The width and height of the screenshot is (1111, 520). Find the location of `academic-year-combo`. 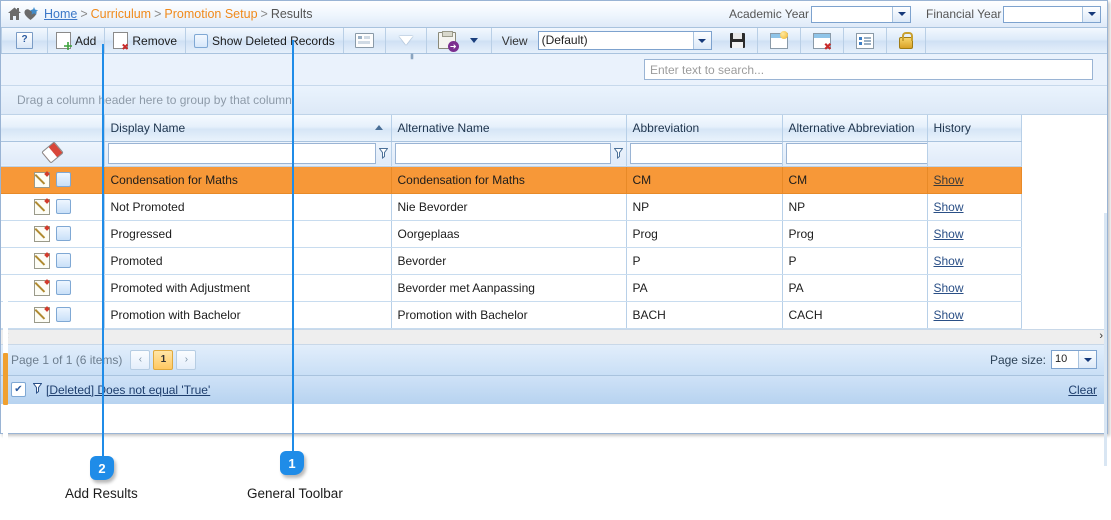

academic-year-combo is located at coordinates (861, 14).